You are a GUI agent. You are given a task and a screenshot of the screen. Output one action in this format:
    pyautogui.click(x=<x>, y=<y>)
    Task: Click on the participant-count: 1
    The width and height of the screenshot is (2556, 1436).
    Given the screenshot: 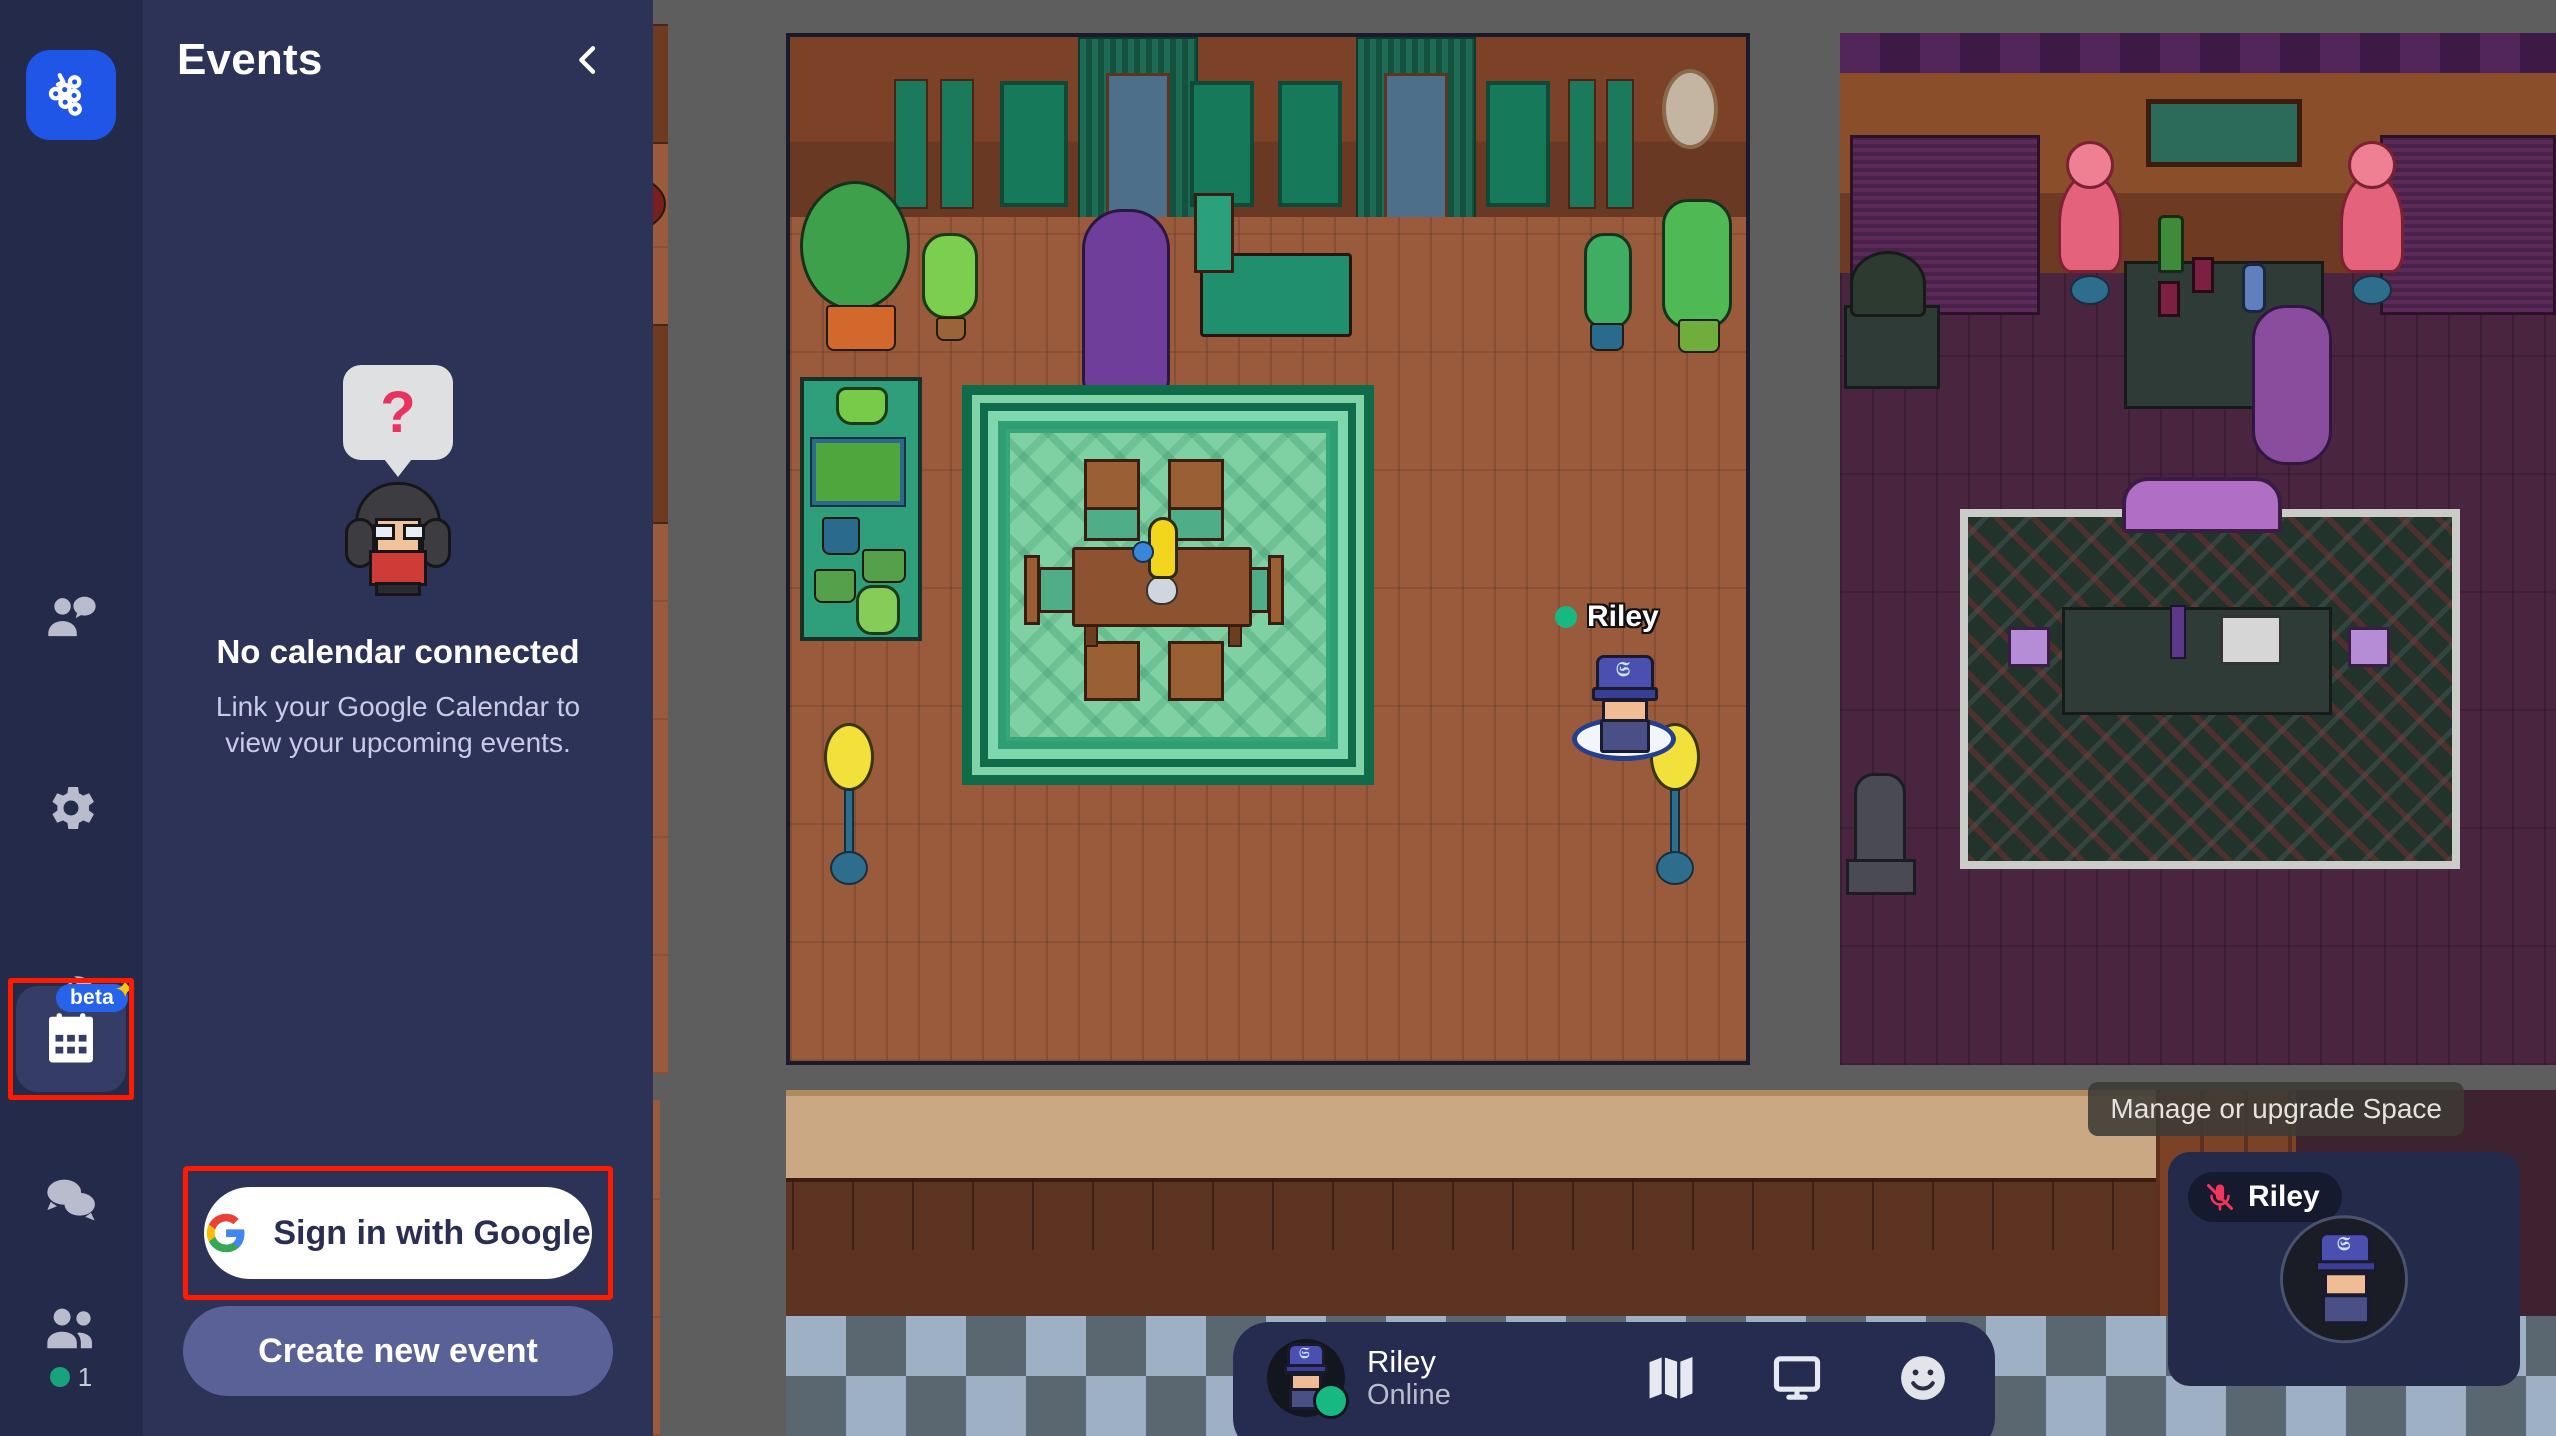 What is the action you would take?
    pyautogui.click(x=71, y=1377)
    